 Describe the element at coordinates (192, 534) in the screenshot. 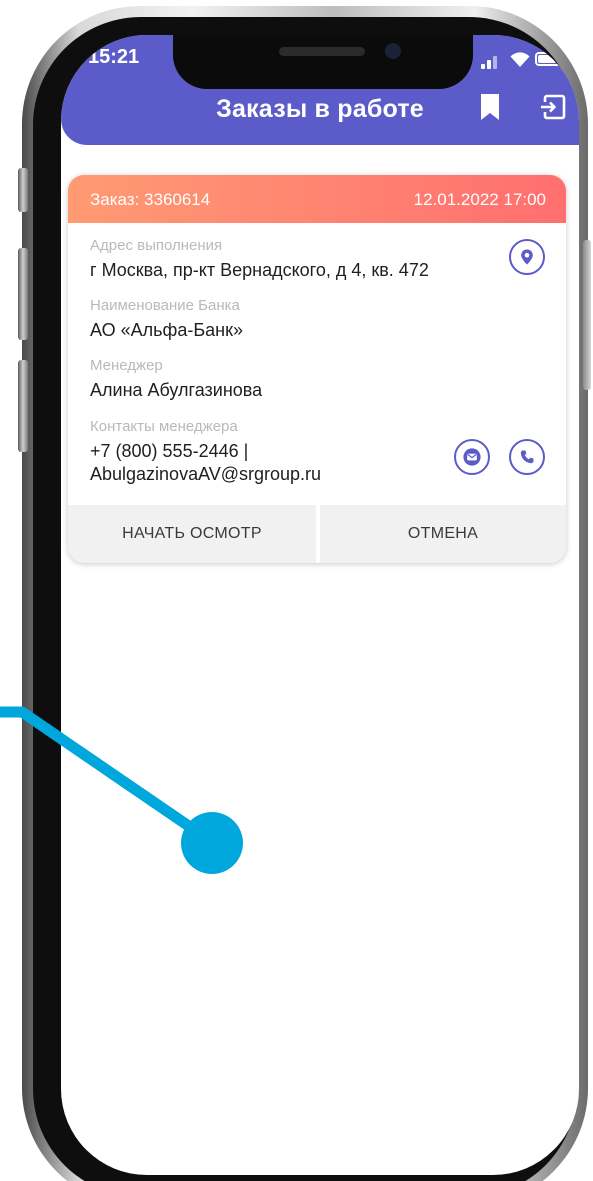

I see `start-inspection-button: НАЧАТЬ ОСМОТР` at that location.